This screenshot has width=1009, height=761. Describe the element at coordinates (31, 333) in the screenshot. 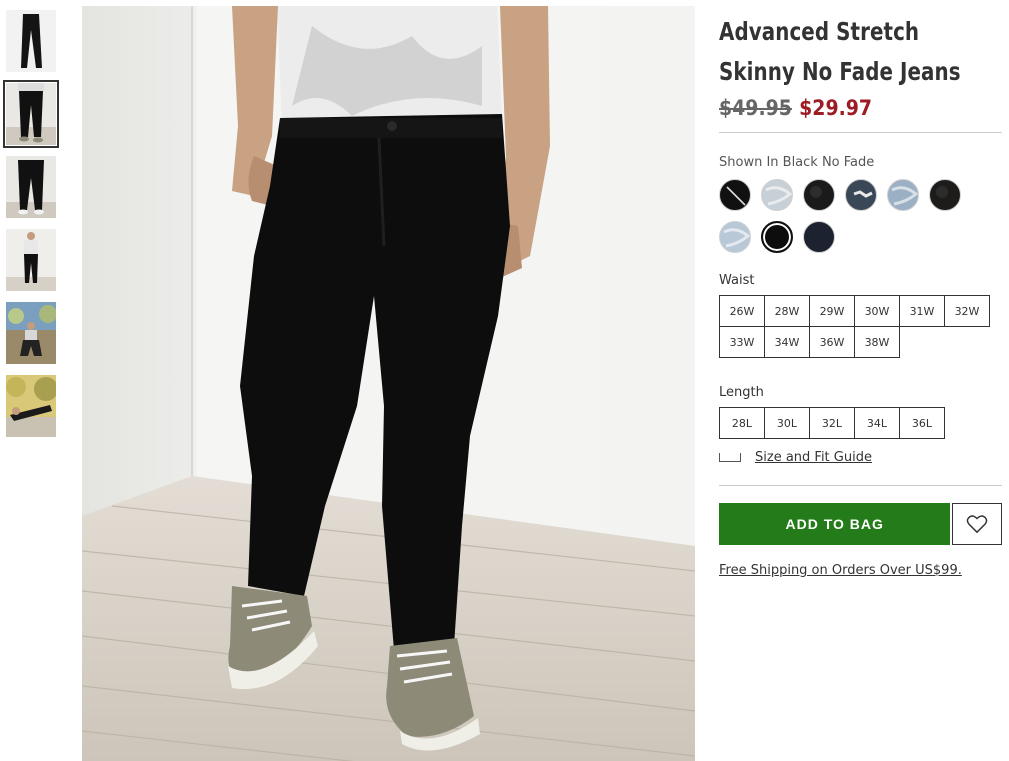

I see `thumb-outdoor-sitting` at that location.